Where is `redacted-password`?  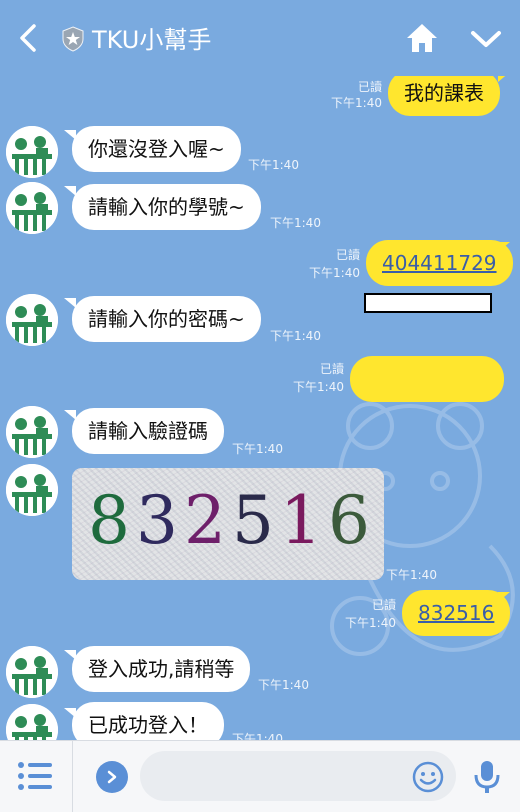
redacted-password is located at coordinates (428, 303).